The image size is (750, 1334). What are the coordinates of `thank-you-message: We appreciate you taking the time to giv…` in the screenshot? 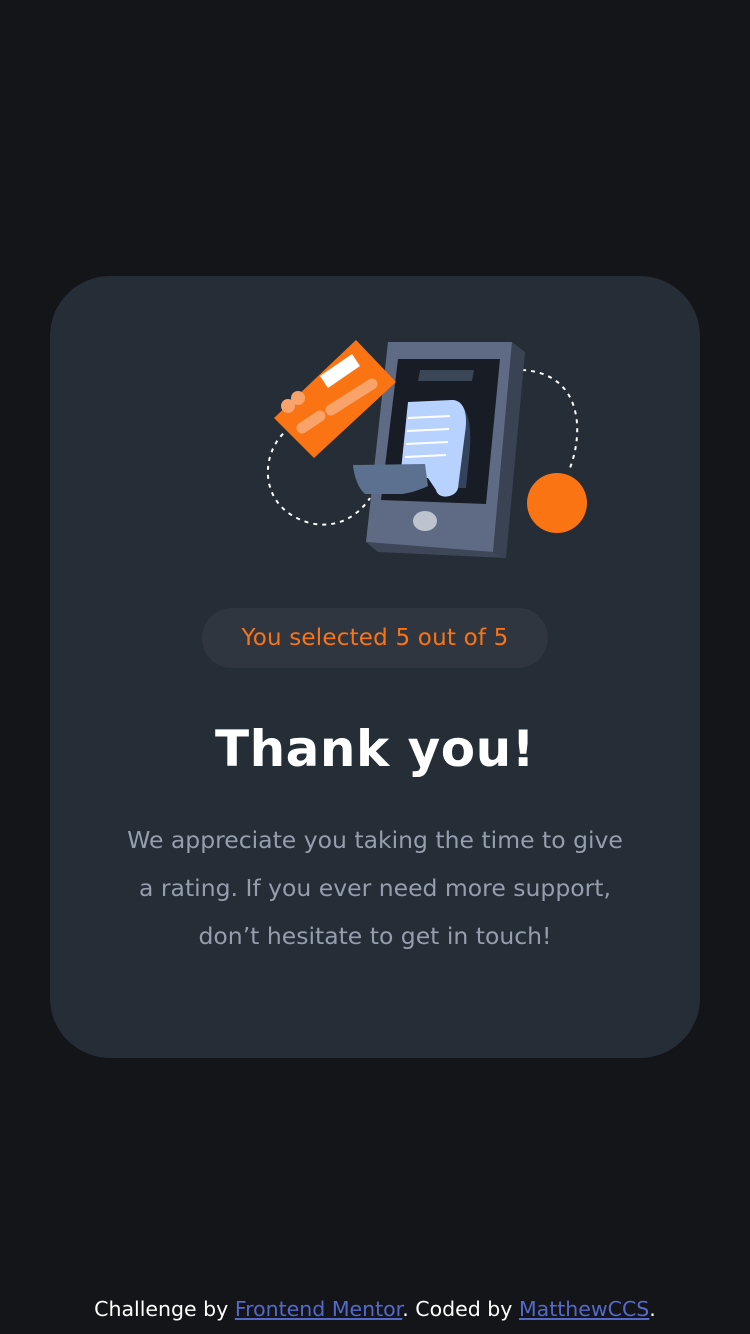 It's located at (375, 888).